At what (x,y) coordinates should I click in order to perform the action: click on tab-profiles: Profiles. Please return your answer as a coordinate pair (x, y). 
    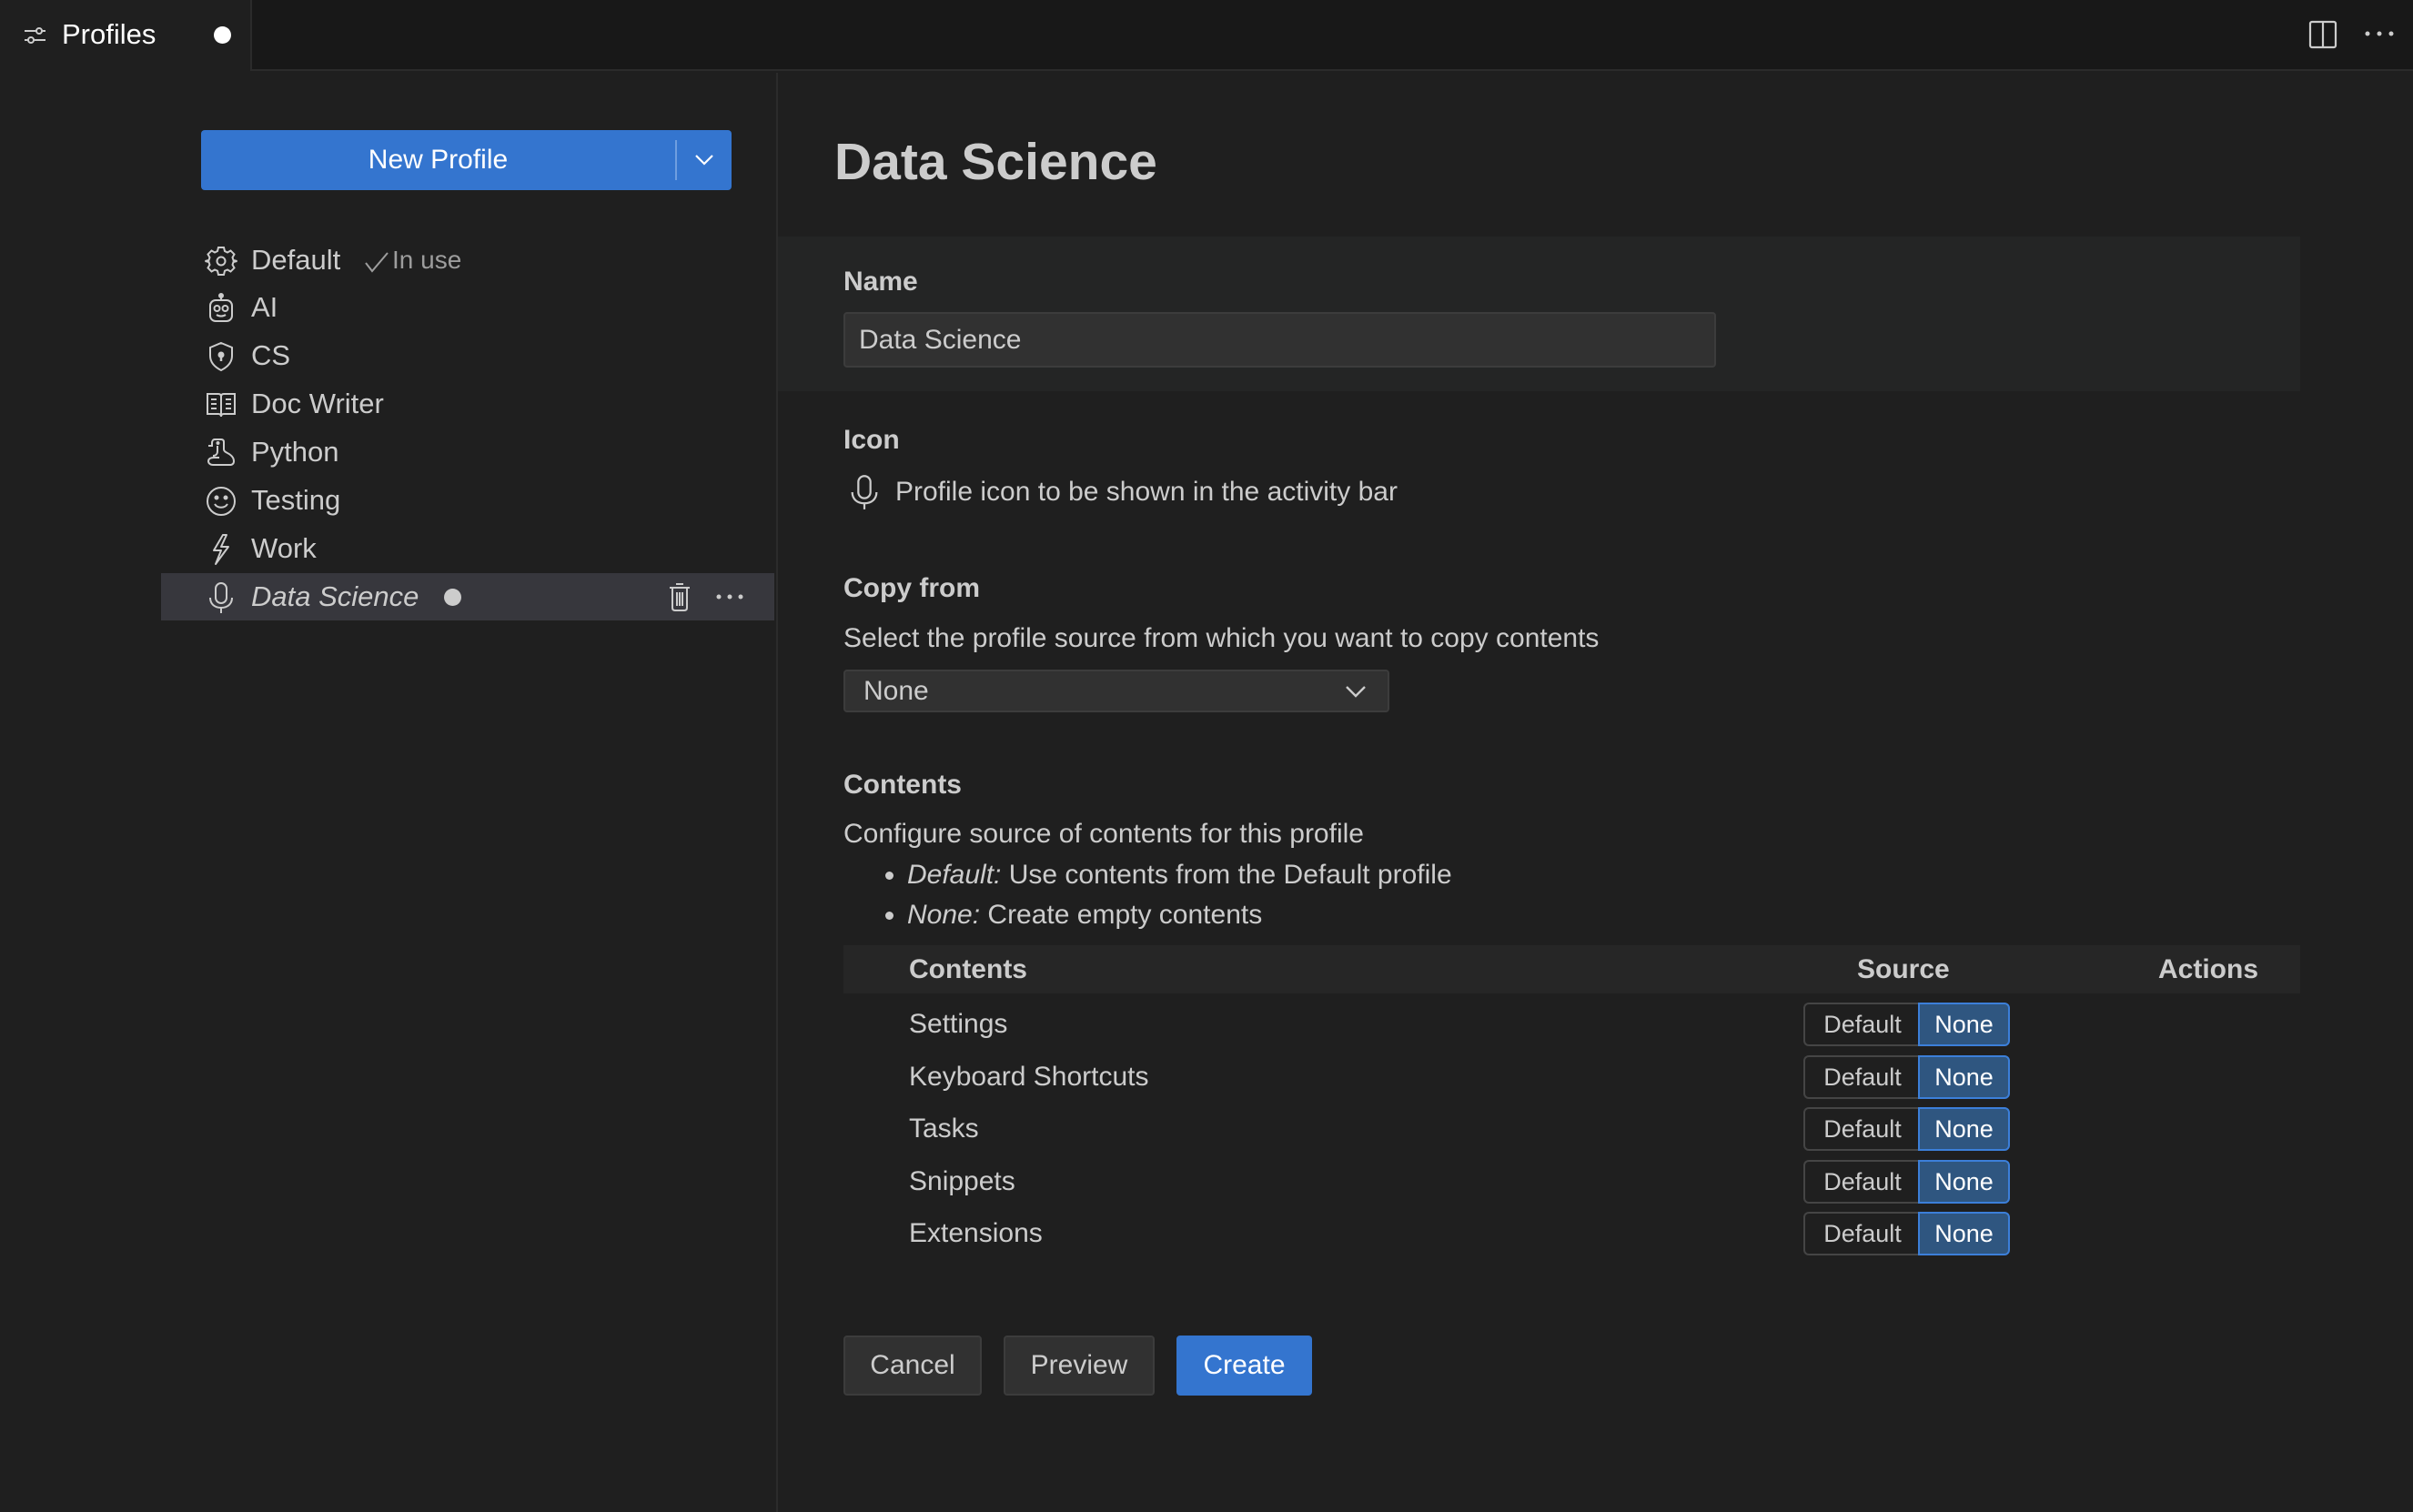
    Looking at the image, I should click on (126, 36).